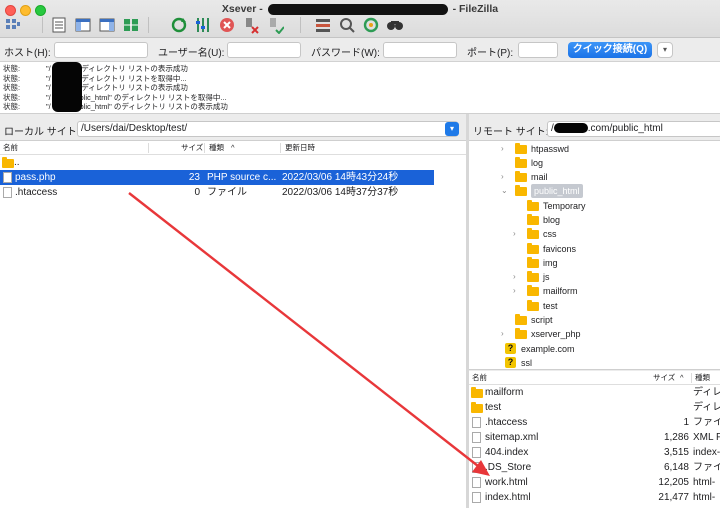 The height and width of the screenshot is (508, 720). What do you see at coordinates (538, 50) in the screenshot?
I see `port-input` at bounding box center [538, 50].